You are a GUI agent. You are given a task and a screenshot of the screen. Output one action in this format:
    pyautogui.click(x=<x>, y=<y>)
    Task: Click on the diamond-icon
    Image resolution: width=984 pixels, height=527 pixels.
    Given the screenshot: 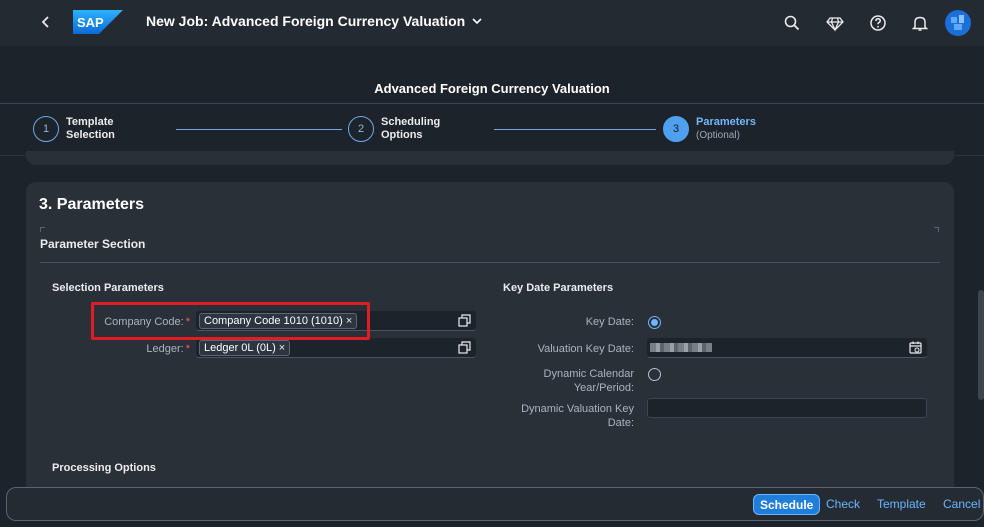 What is the action you would take?
    pyautogui.click(x=835, y=23)
    